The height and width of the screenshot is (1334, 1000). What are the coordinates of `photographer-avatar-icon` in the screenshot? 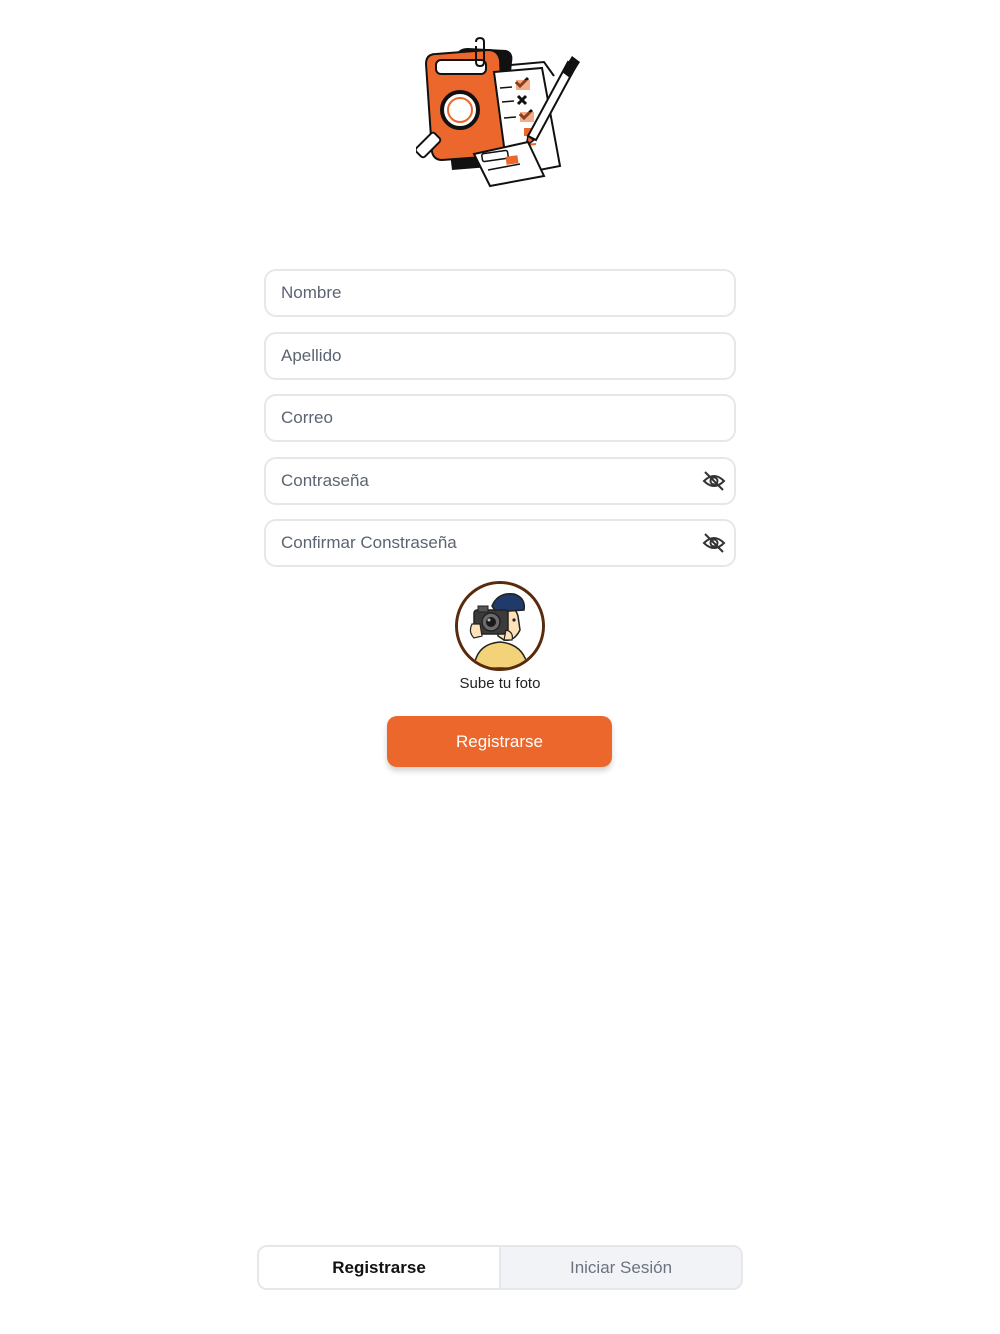 It's located at (500, 626).